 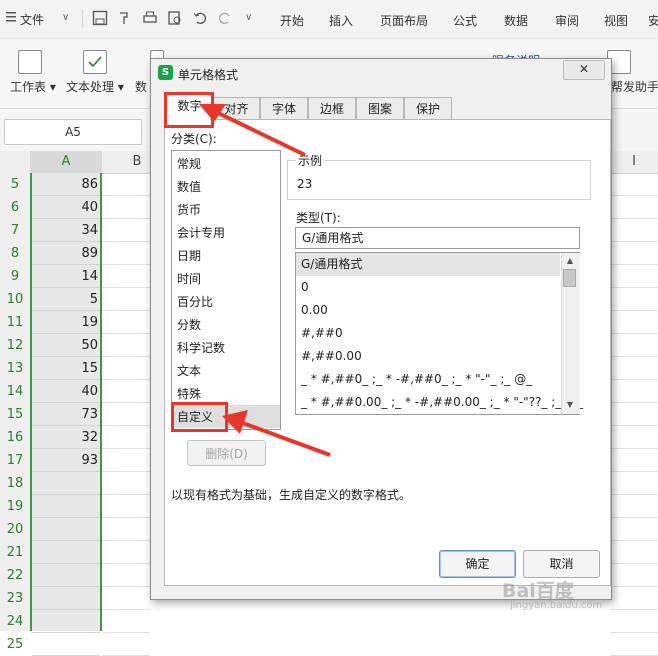 I want to click on arrow-to-custom-icon, so click(x=276, y=433).